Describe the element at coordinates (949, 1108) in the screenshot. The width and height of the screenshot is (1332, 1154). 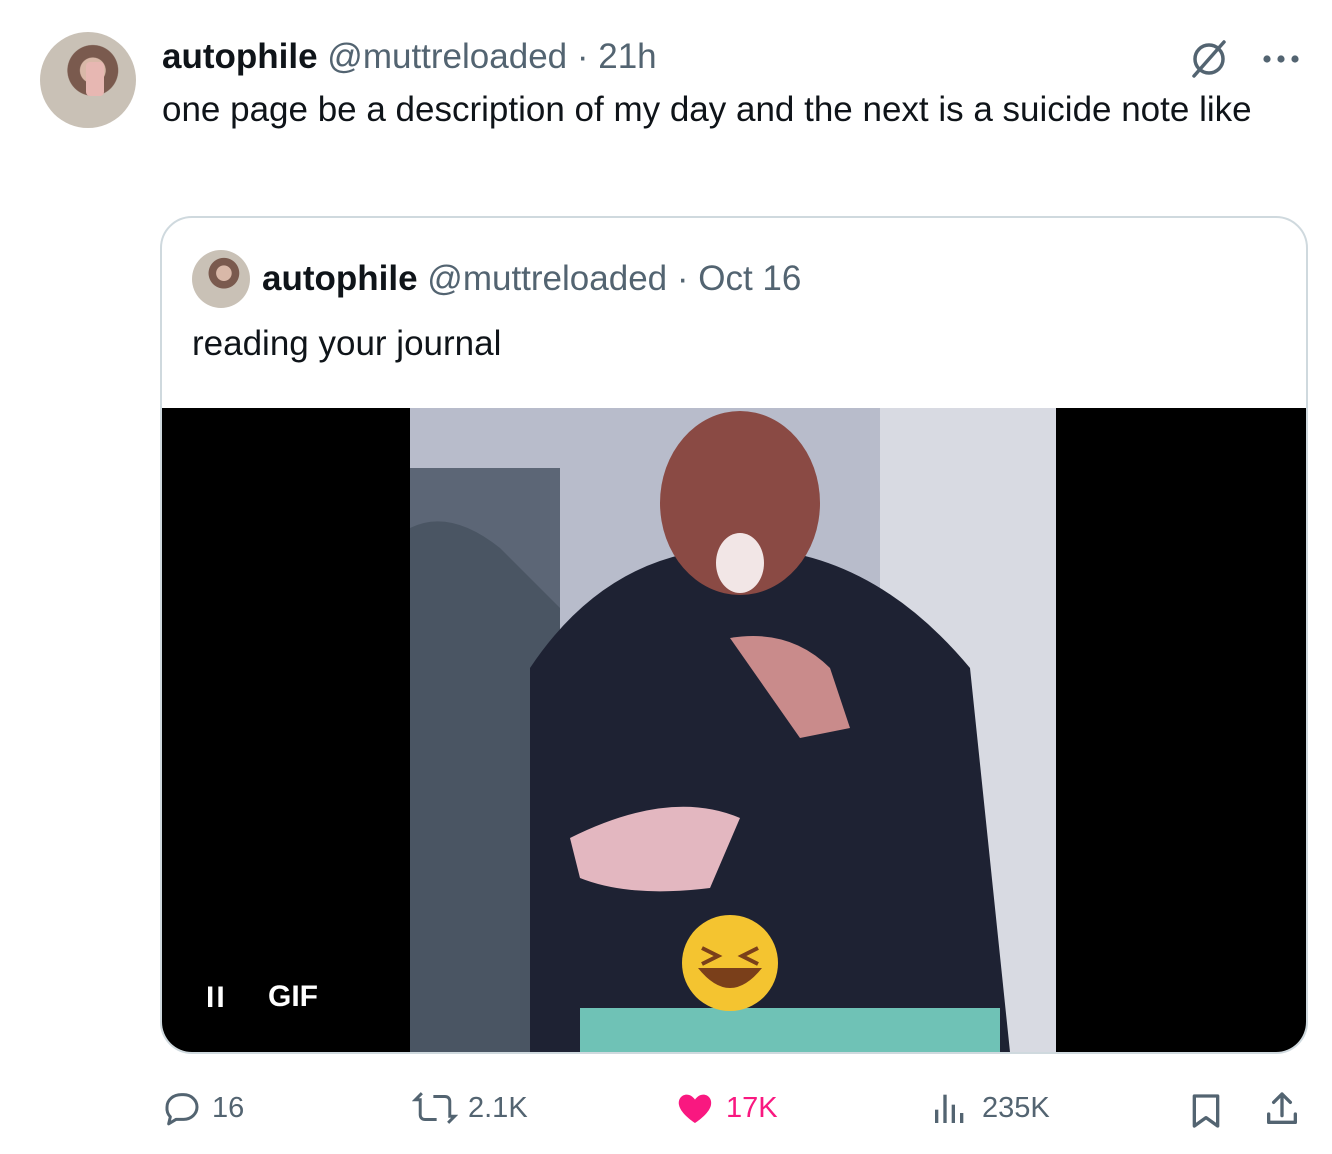
I see `analytics-icon` at that location.